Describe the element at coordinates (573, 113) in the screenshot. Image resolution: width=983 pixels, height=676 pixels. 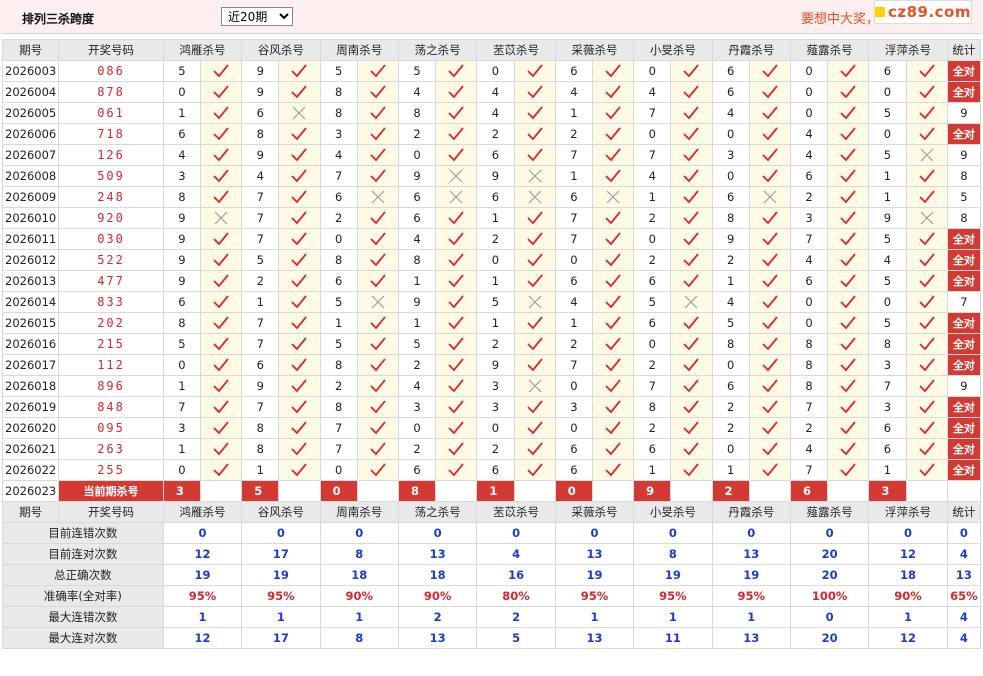
I see `row-kill-number: 1` at that location.